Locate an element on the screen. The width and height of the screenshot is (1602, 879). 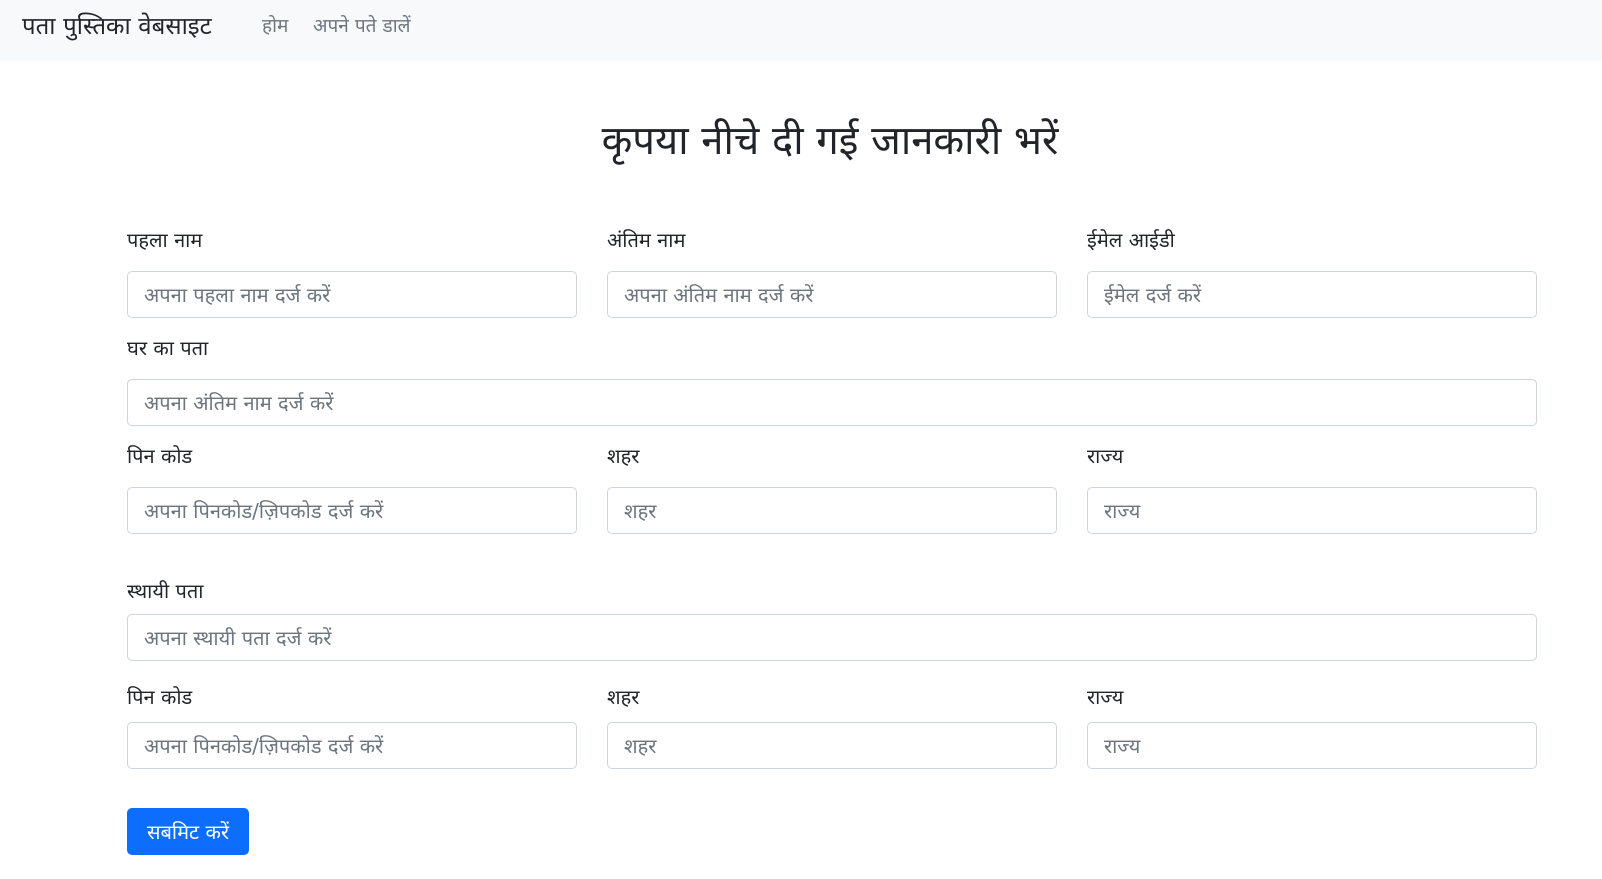
page-title: कृपया नीचे दी गई जानकारी भरें is located at coordinates (830, 141).